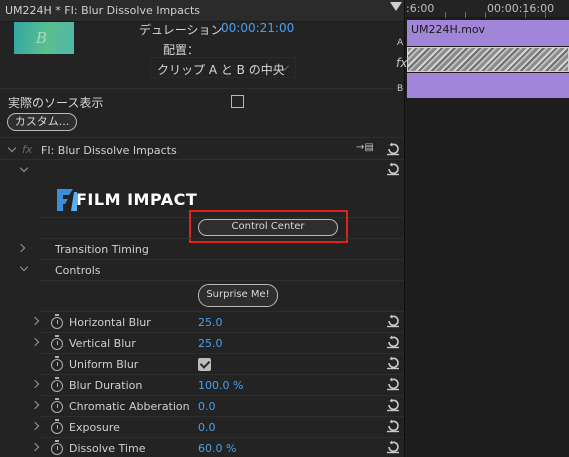  What do you see at coordinates (488, 33) in the screenshot?
I see `clip-a: UM224H.mov` at bounding box center [488, 33].